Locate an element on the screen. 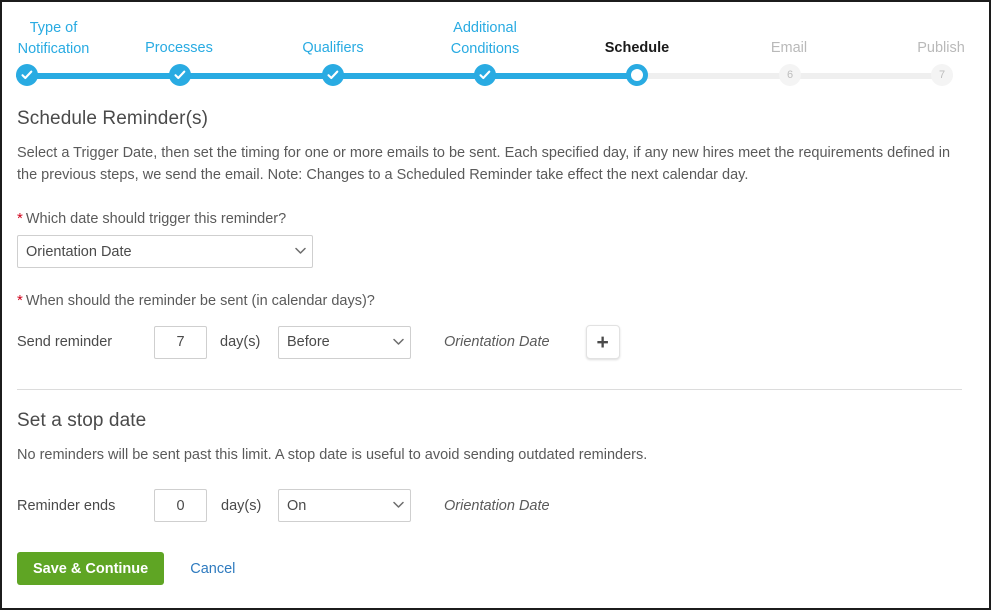  reminder-ends-relation-wrap: On is located at coordinates (344, 505).